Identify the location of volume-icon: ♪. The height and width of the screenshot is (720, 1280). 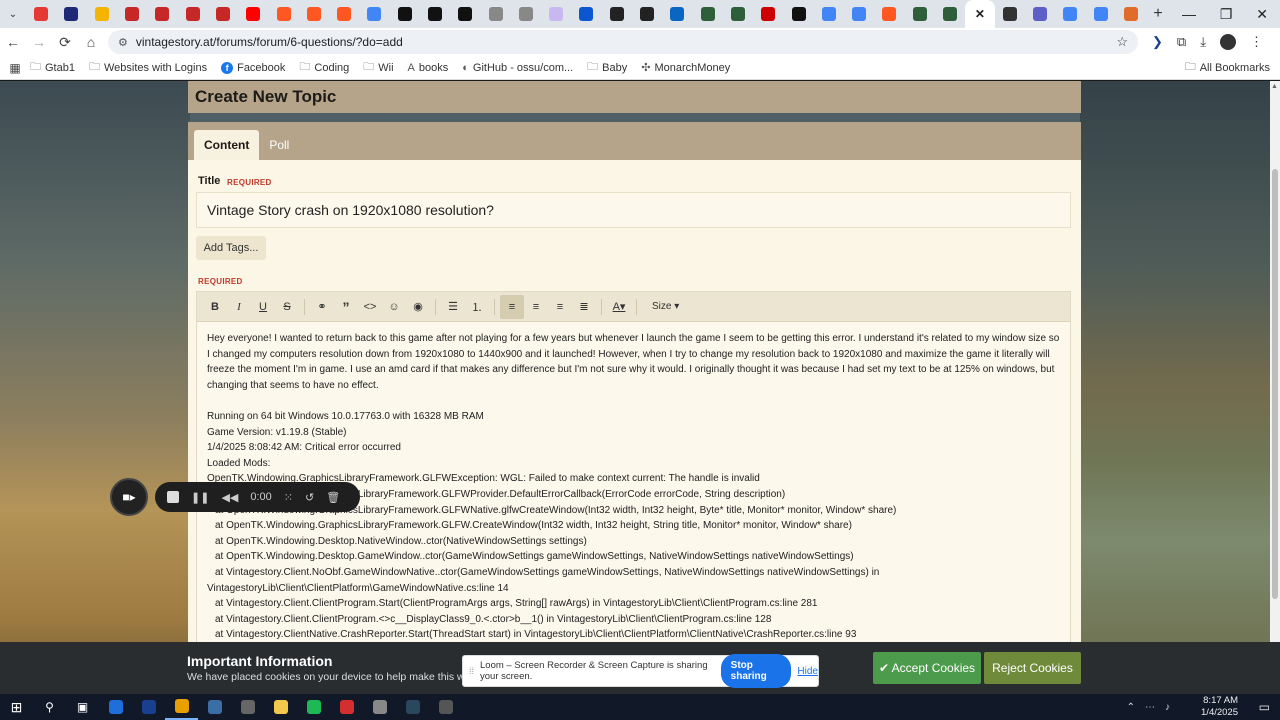
(1167, 707).